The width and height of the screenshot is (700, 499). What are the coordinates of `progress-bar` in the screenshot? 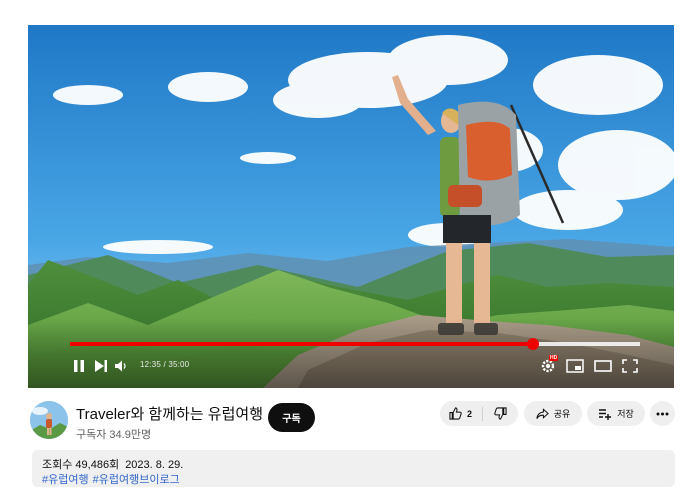 It's located at (355, 344).